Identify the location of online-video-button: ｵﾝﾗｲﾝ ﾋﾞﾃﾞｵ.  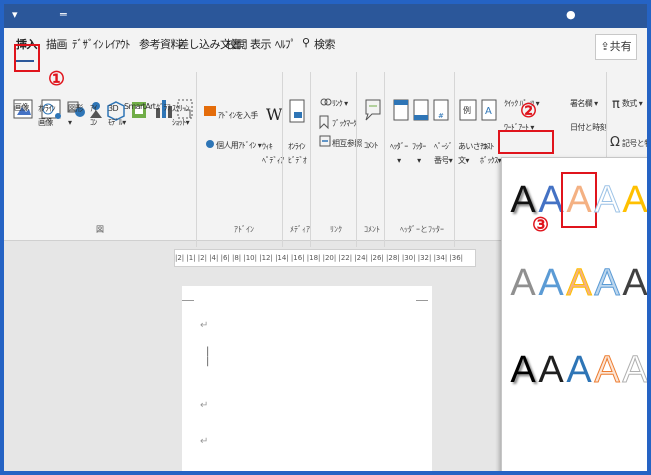
(297, 154).